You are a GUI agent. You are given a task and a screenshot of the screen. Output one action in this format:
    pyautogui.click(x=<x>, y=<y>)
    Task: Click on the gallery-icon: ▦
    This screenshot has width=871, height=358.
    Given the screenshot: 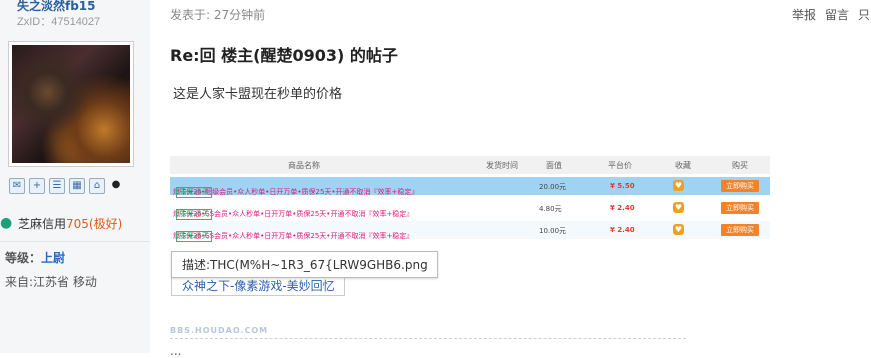 What is the action you would take?
    pyautogui.click(x=77, y=186)
    